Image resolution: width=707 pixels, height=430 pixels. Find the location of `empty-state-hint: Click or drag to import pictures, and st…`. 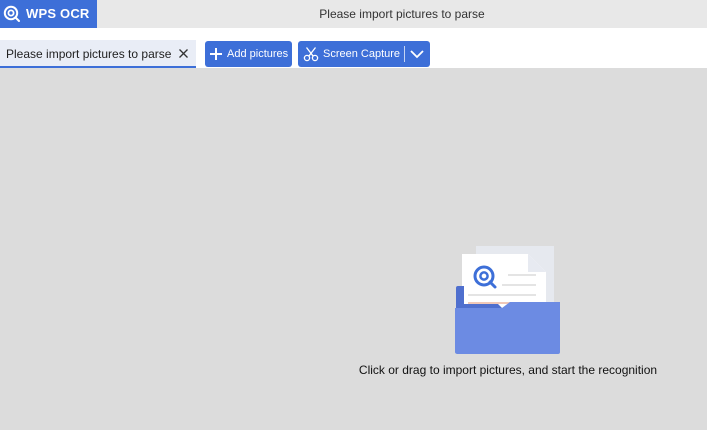

empty-state-hint: Click or drag to import pictures, and st… is located at coordinates (508, 370).